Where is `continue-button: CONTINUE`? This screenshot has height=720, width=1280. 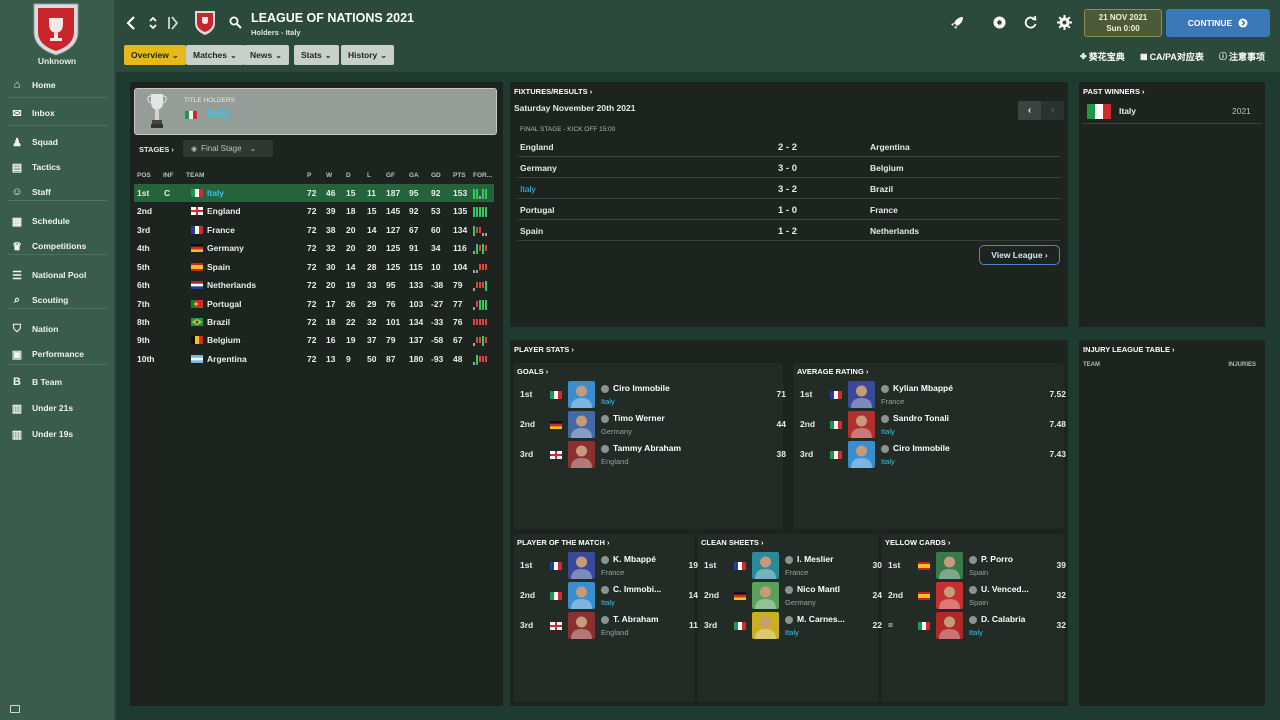 continue-button: CONTINUE is located at coordinates (1218, 23).